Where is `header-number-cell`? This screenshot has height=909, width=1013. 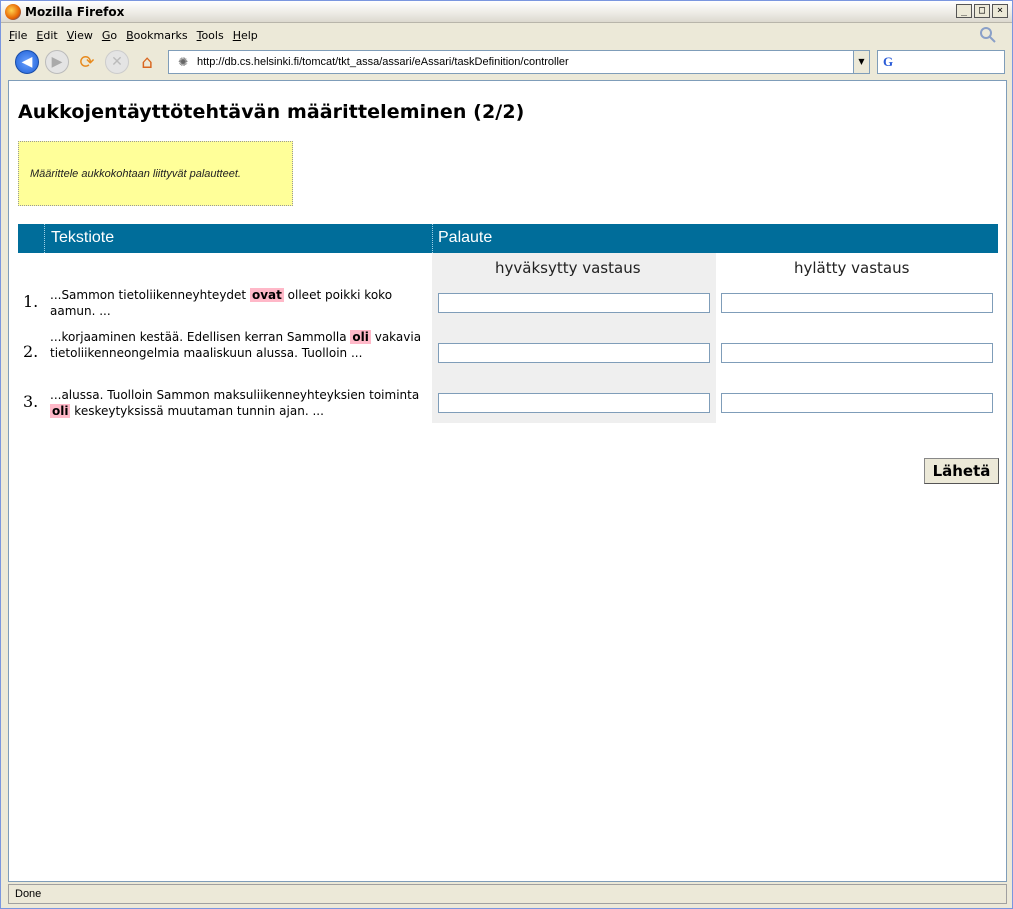
header-number-cell is located at coordinates (31, 238).